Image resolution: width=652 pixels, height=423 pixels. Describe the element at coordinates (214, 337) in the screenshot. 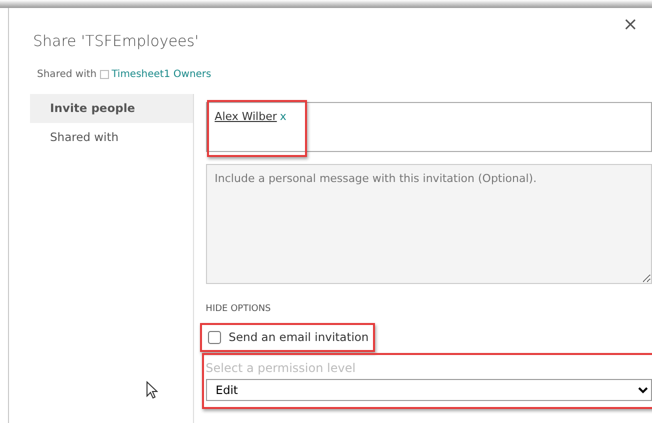

I see `email-checkbox` at that location.